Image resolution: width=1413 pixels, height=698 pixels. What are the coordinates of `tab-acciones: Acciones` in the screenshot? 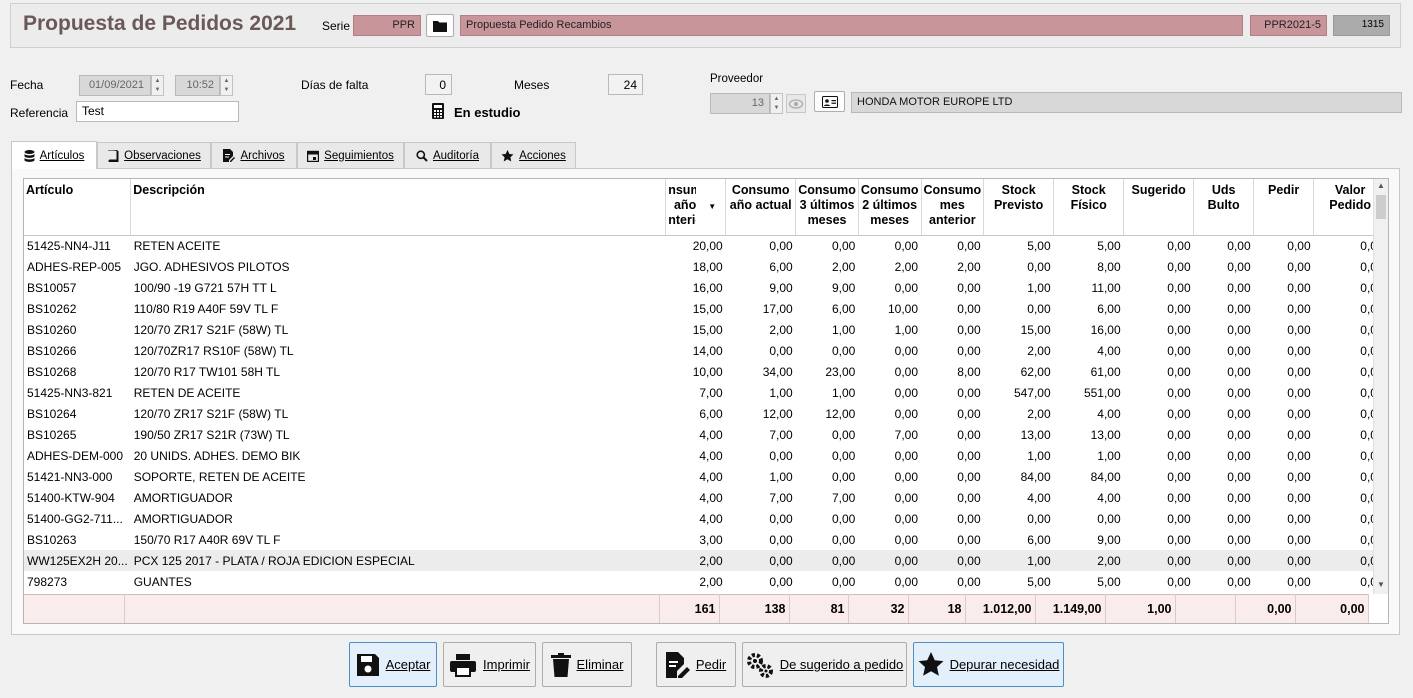 It's located at (533, 155).